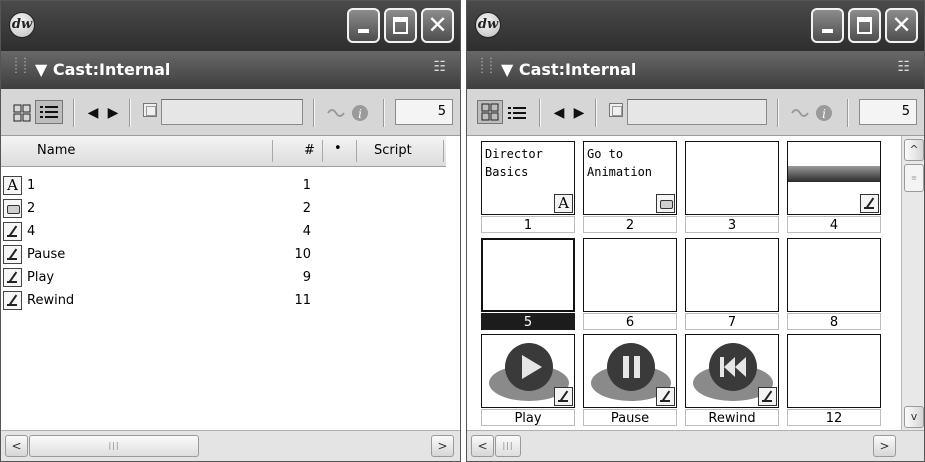 This screenshot has height=462, width=925. Describe the element at coordinates (306, 185) in the screenshot. I see `member-number: 1` at that location.